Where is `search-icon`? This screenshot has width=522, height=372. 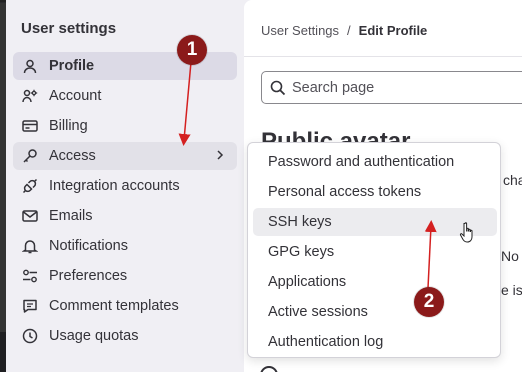 search-icon is located at coordinates (278, 87).